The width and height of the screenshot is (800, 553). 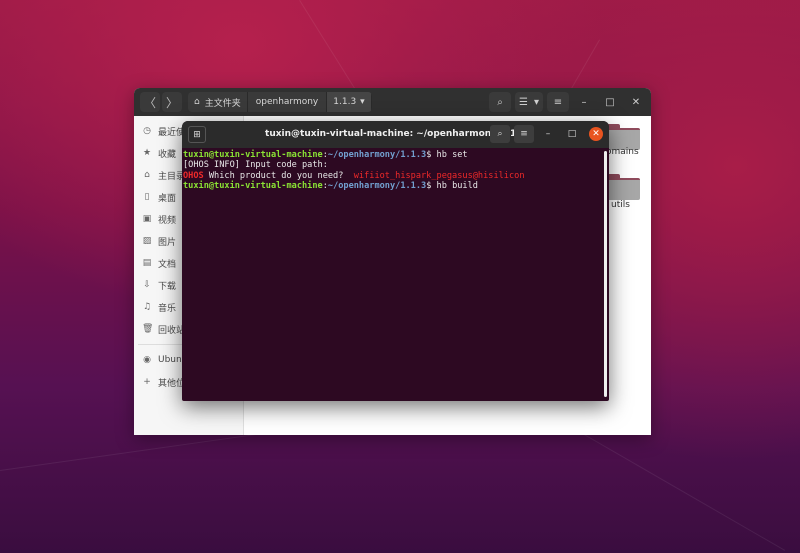 I want to click on music-icon: ♫, so click(x=147, y=307).